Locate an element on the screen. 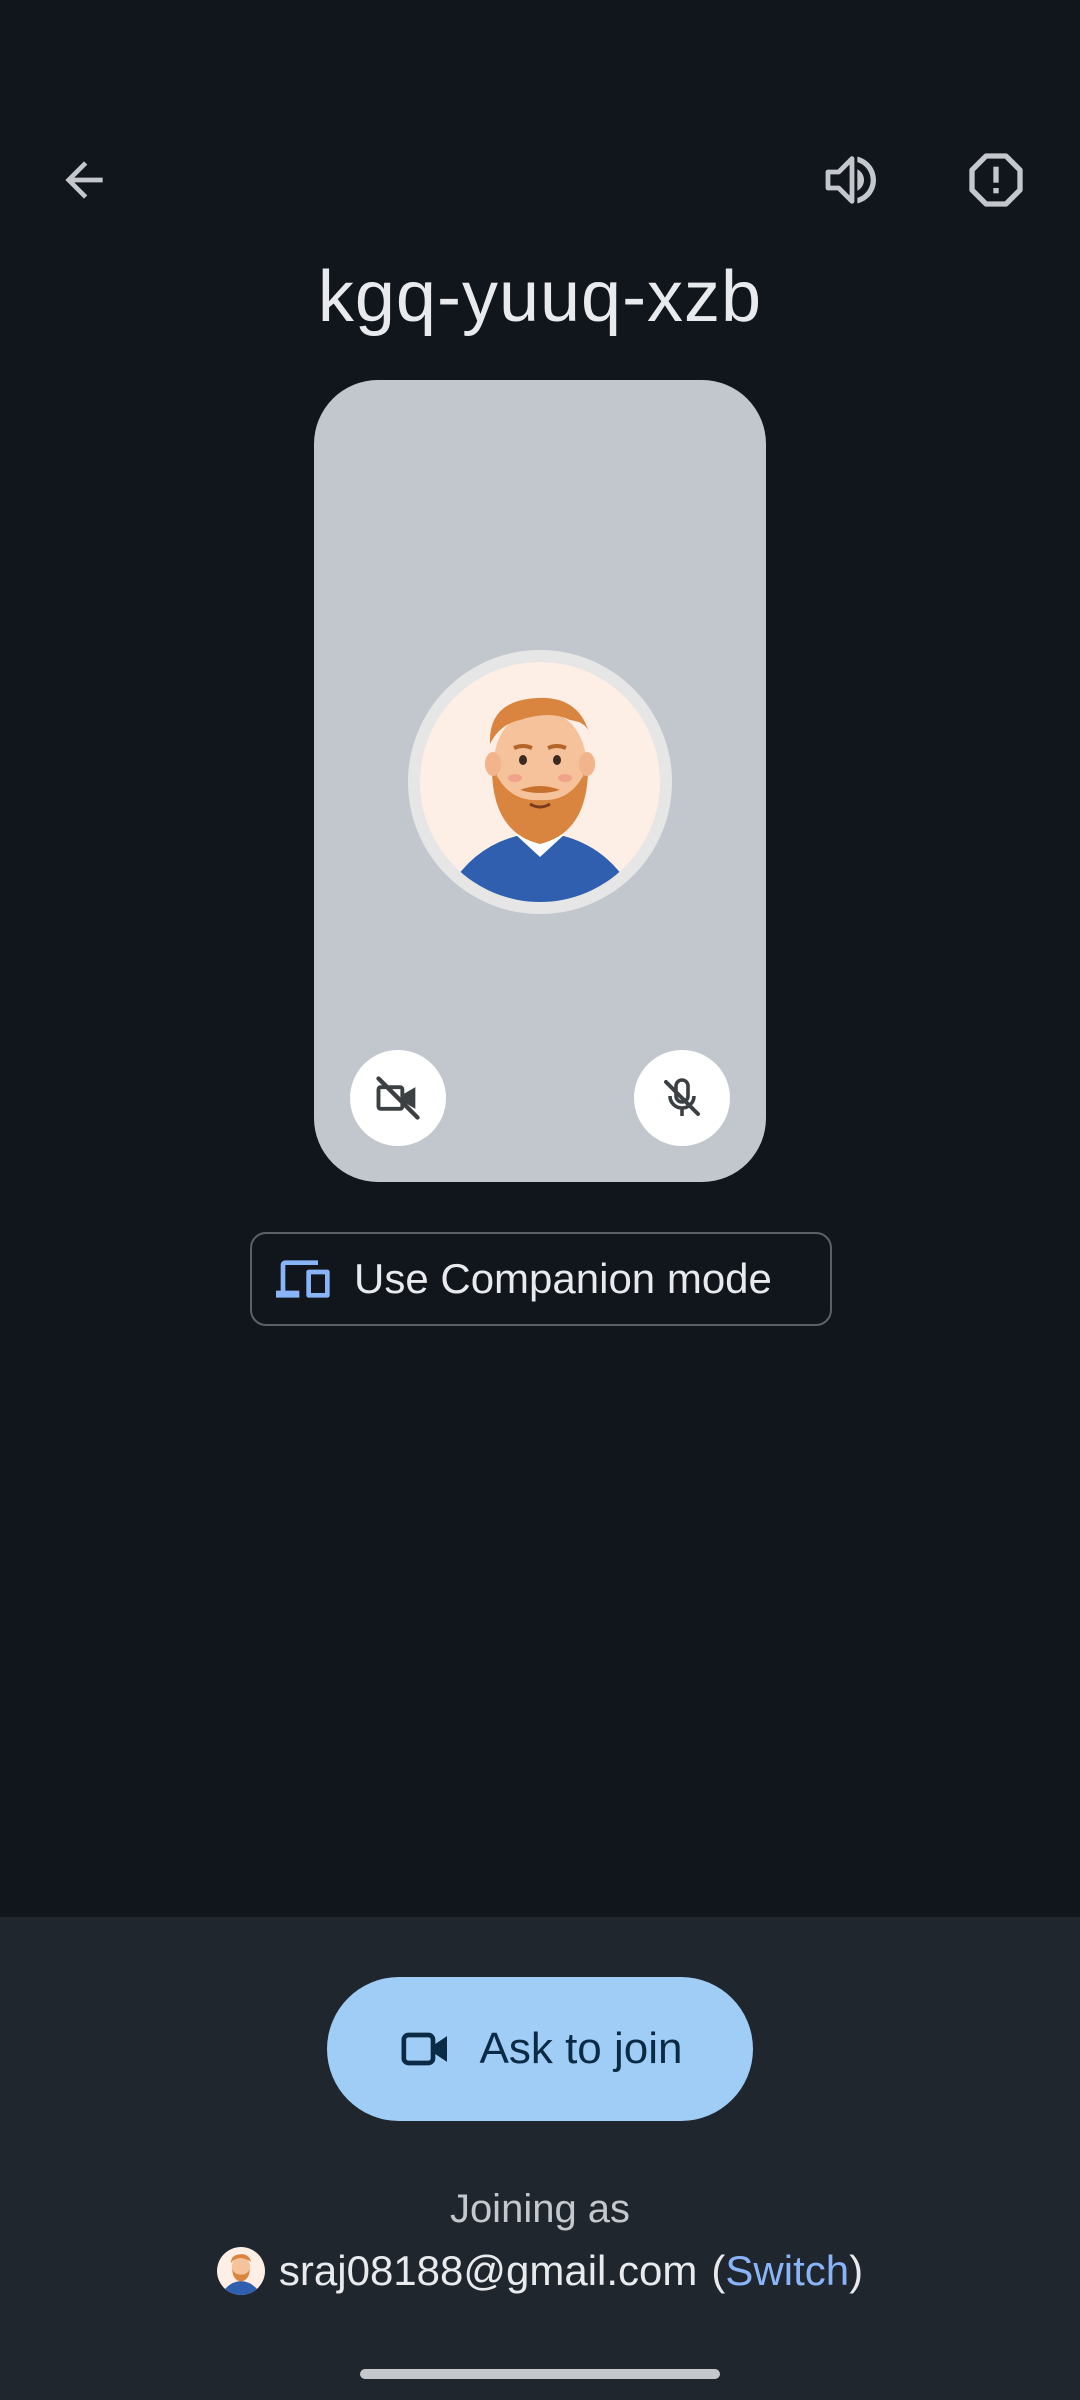 The height and width of the screenshot is (2400, 1080). videocam-off-icon is located at coordinates (398, 1098).